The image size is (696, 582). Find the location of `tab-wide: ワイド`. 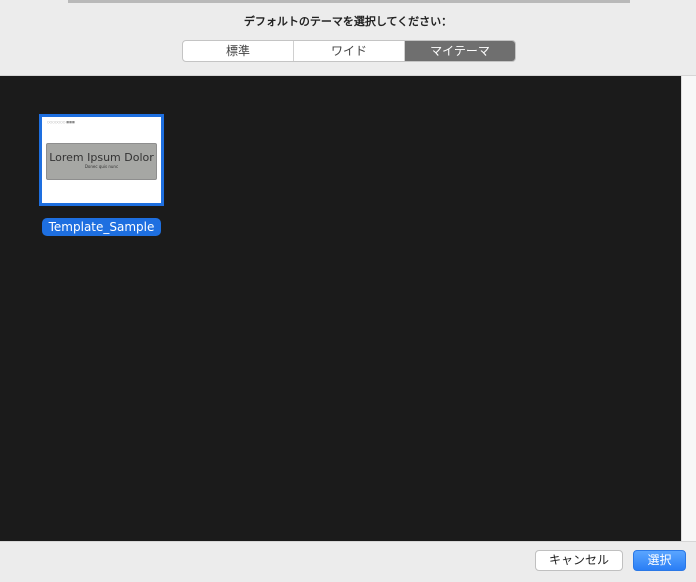

tab-wide: ワイド is located at coordinates (349, 51).